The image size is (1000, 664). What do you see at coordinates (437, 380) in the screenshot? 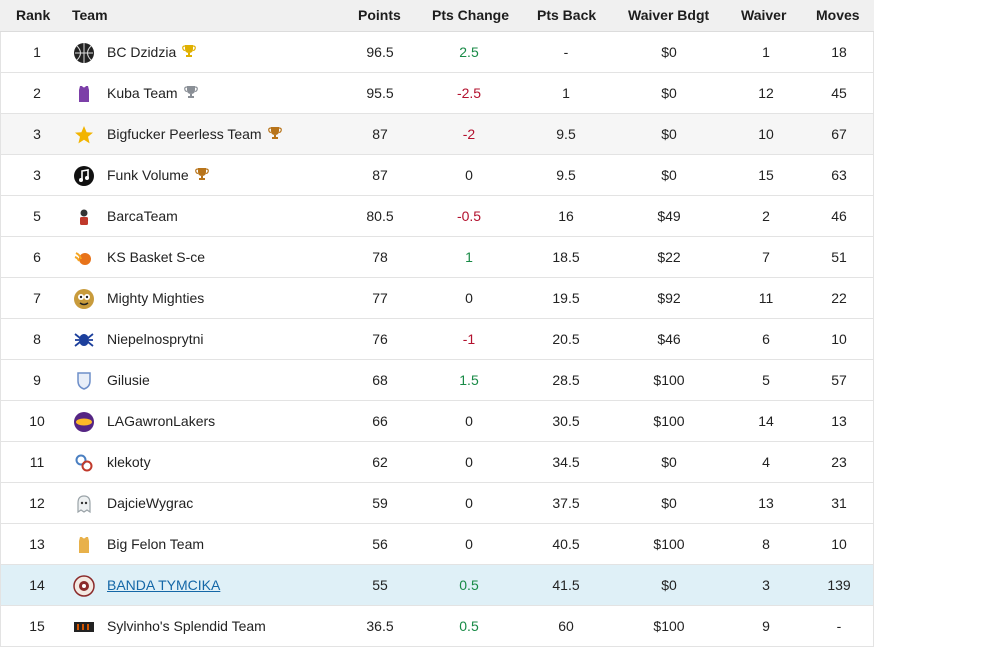
I see `table-row: 9 Gilusie 68 1.5 28.5 $100 5 57` at bounding box center [437, 380].